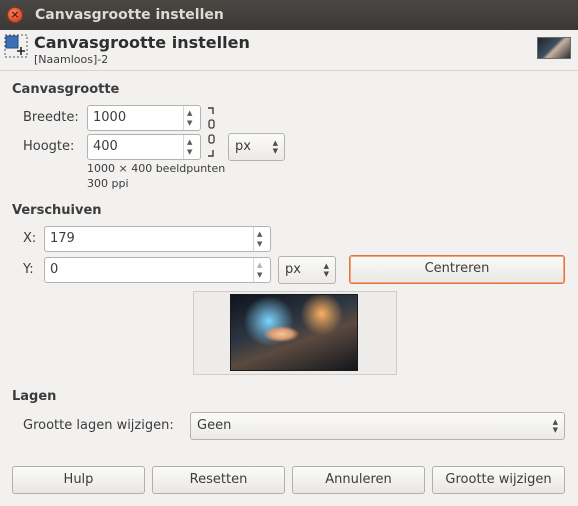 The height and width of the screenshot is (506, 578). I want to click on offset-y-value: 0, so click(54, 269).